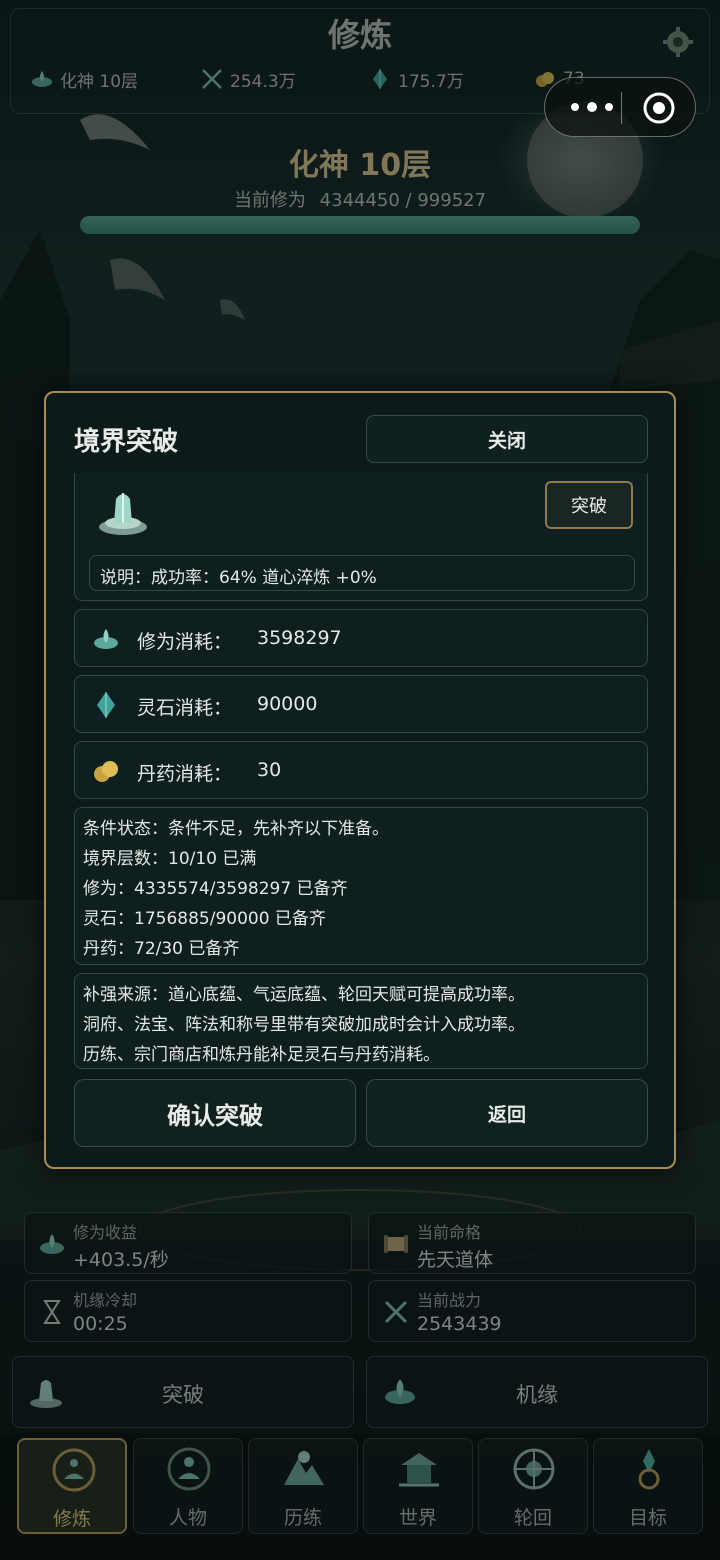  I want to click on success-rate-description: 说明：成功率：64% 道心淬炼 +0%, so click(362, 573).